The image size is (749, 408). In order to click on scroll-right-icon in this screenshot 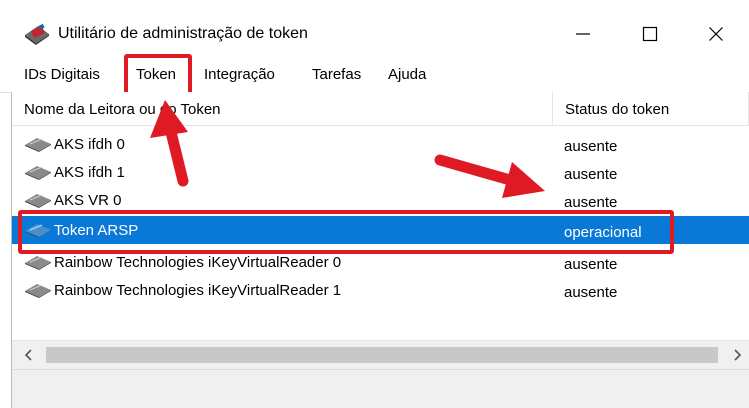, I will do `click(738, 355)`.